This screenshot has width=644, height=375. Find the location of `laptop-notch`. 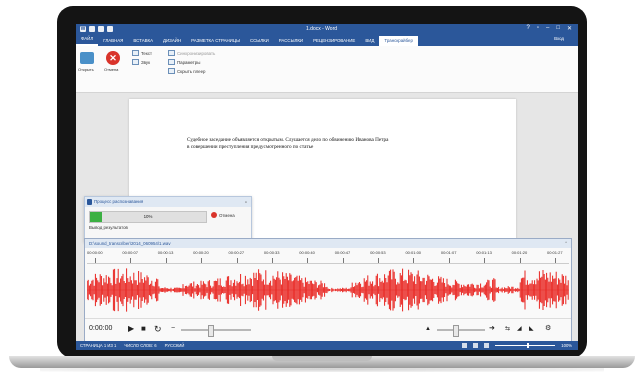

laptop-notch is located at coordinates (322, 358).